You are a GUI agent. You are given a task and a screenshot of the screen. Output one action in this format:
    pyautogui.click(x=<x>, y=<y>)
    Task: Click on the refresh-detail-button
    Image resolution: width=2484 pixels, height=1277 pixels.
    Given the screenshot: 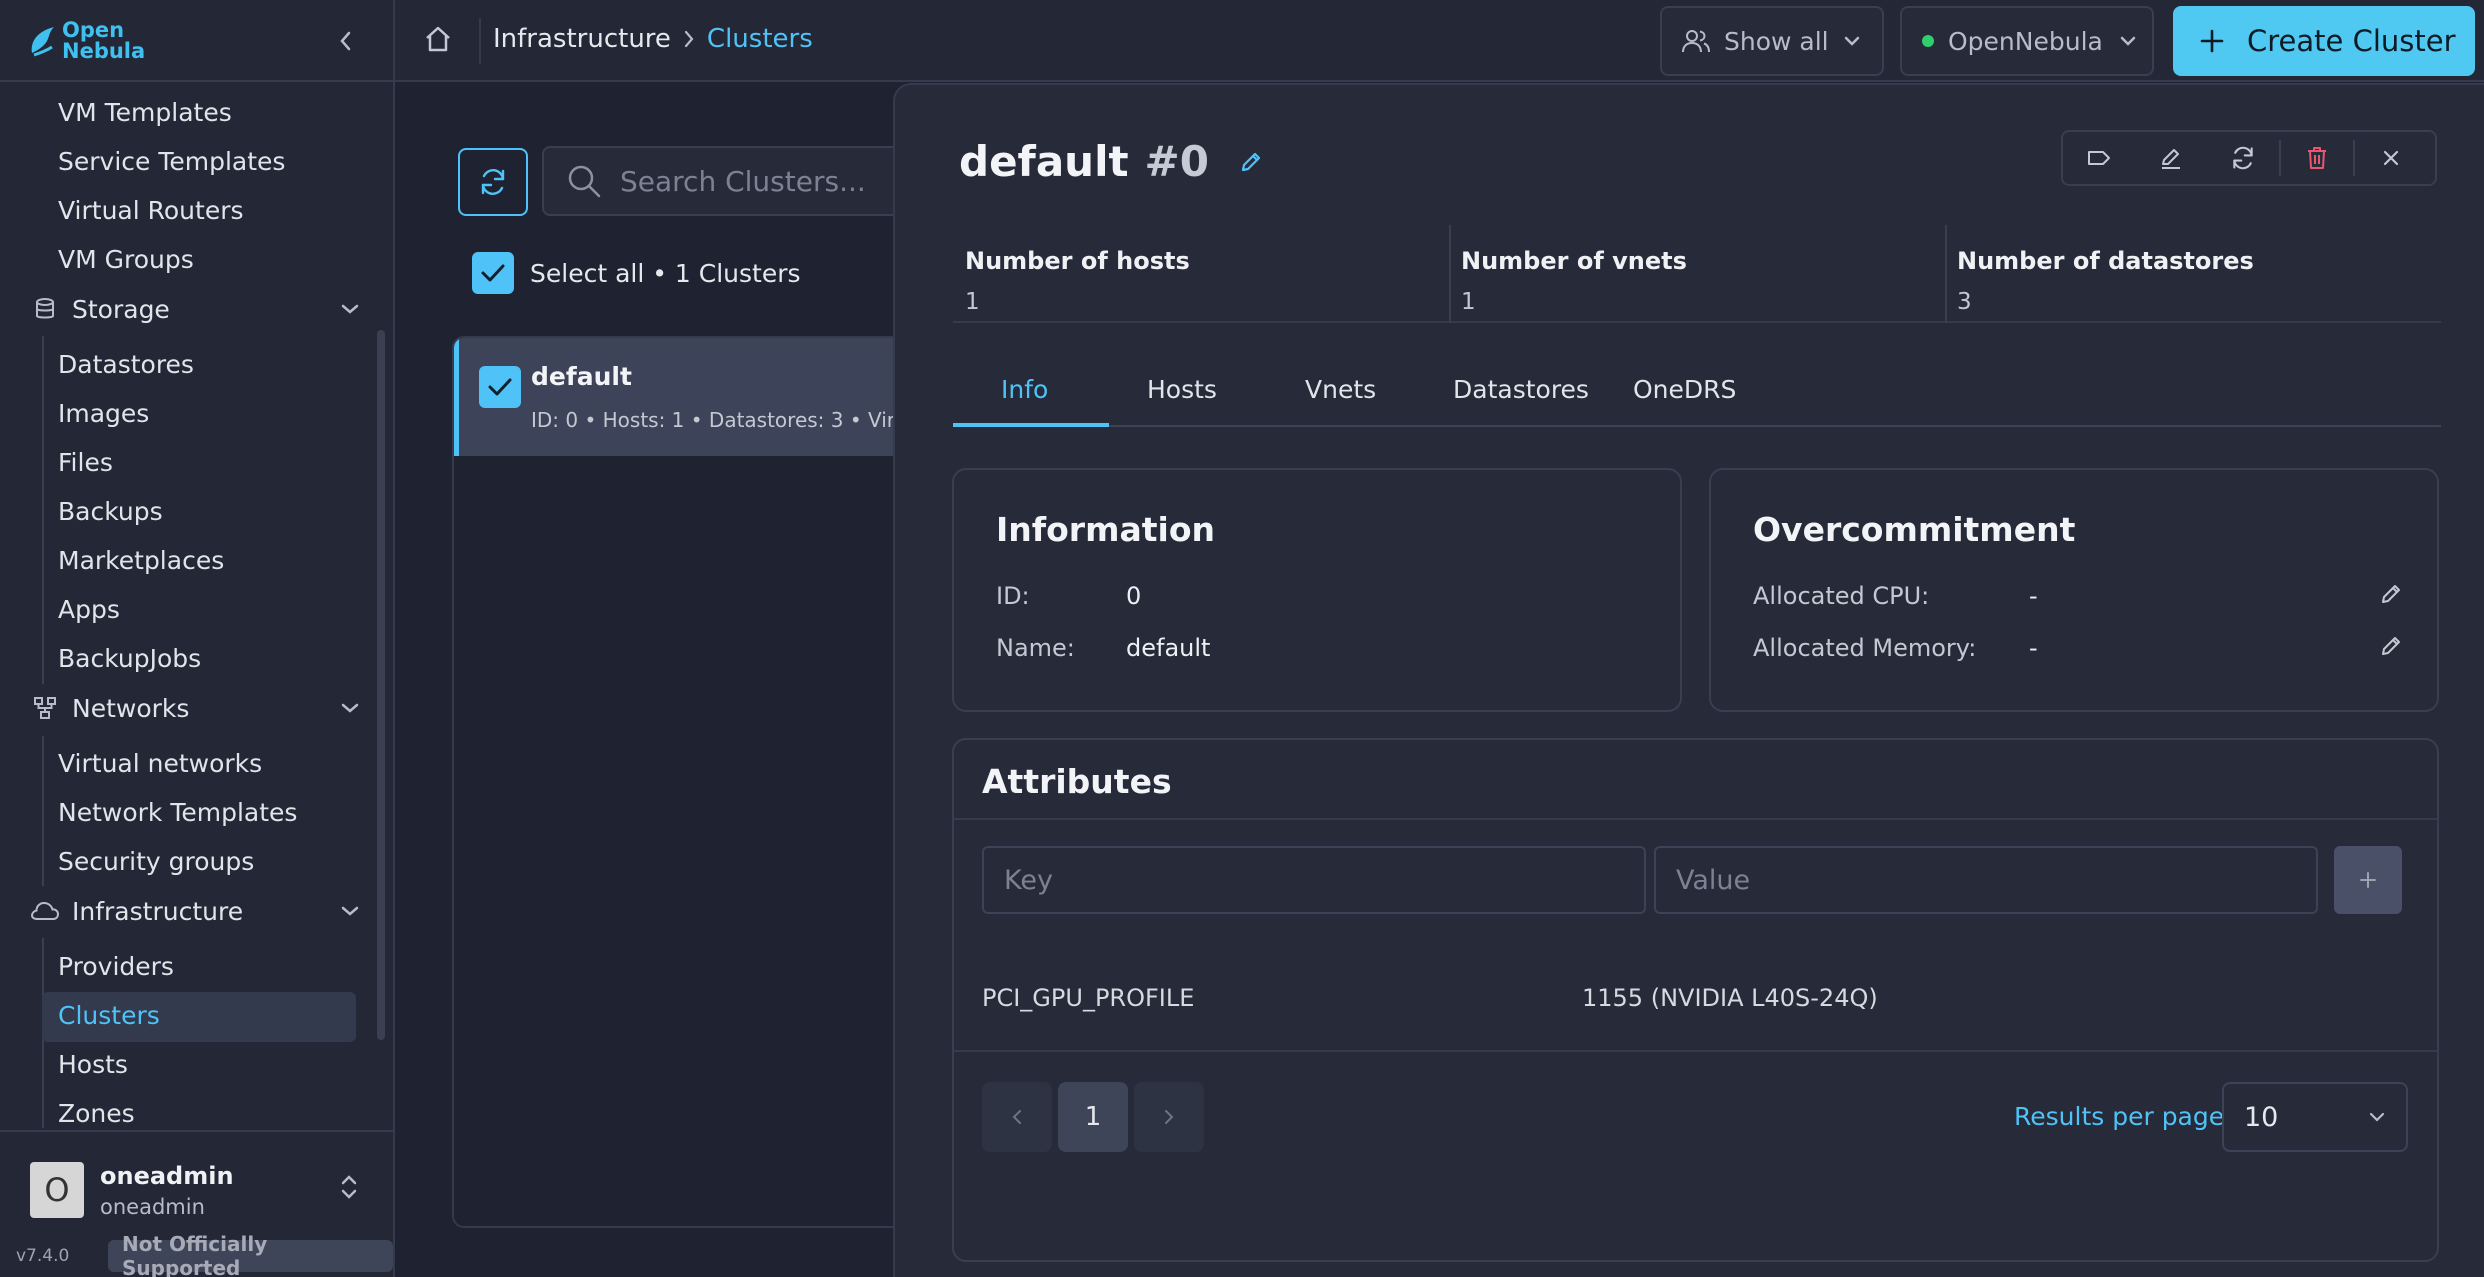 What is the action you would take?
    pyautogui.click(x=2243, y=158)
    